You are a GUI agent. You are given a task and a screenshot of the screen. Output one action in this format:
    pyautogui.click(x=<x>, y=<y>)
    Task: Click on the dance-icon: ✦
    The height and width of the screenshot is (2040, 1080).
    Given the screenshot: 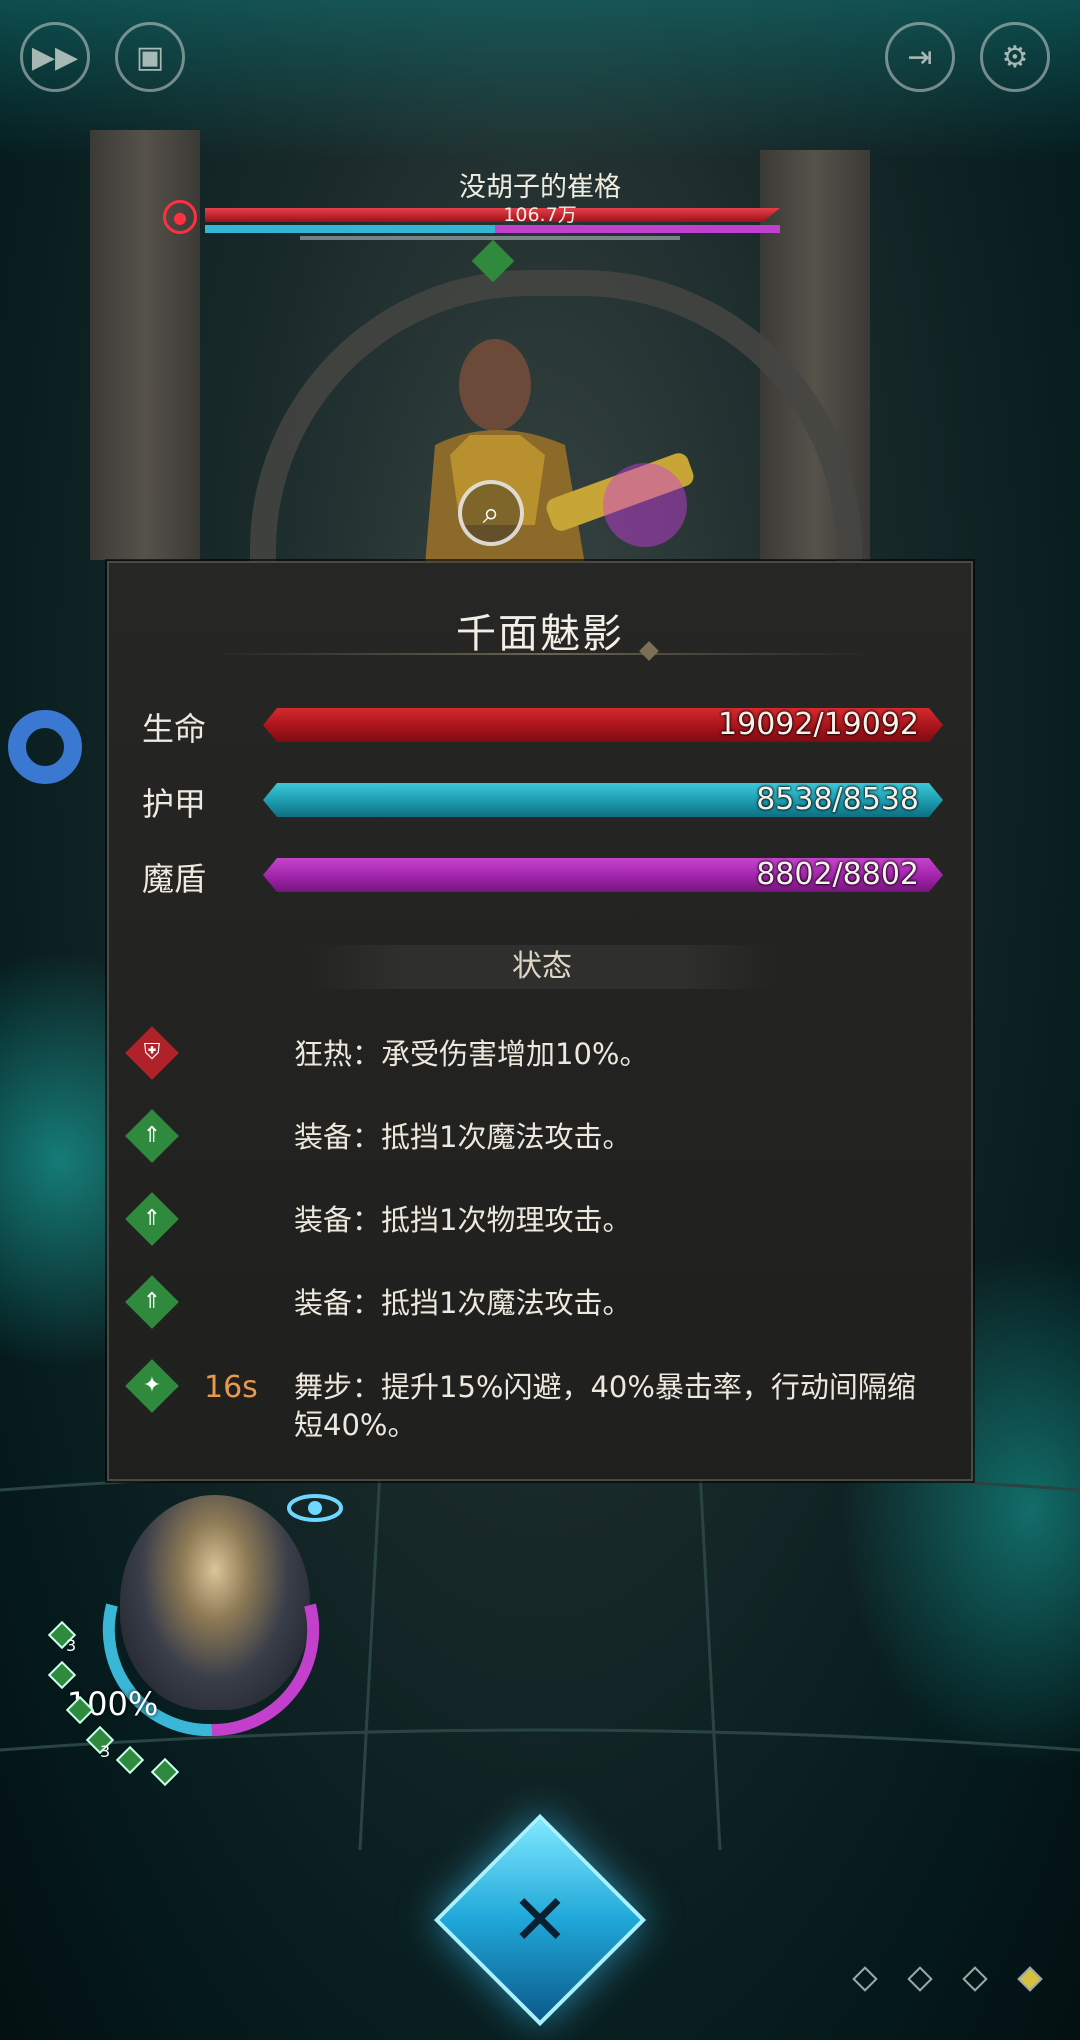 What is the action you would take?
    pyautogui.click(x=152, y=1386)
    